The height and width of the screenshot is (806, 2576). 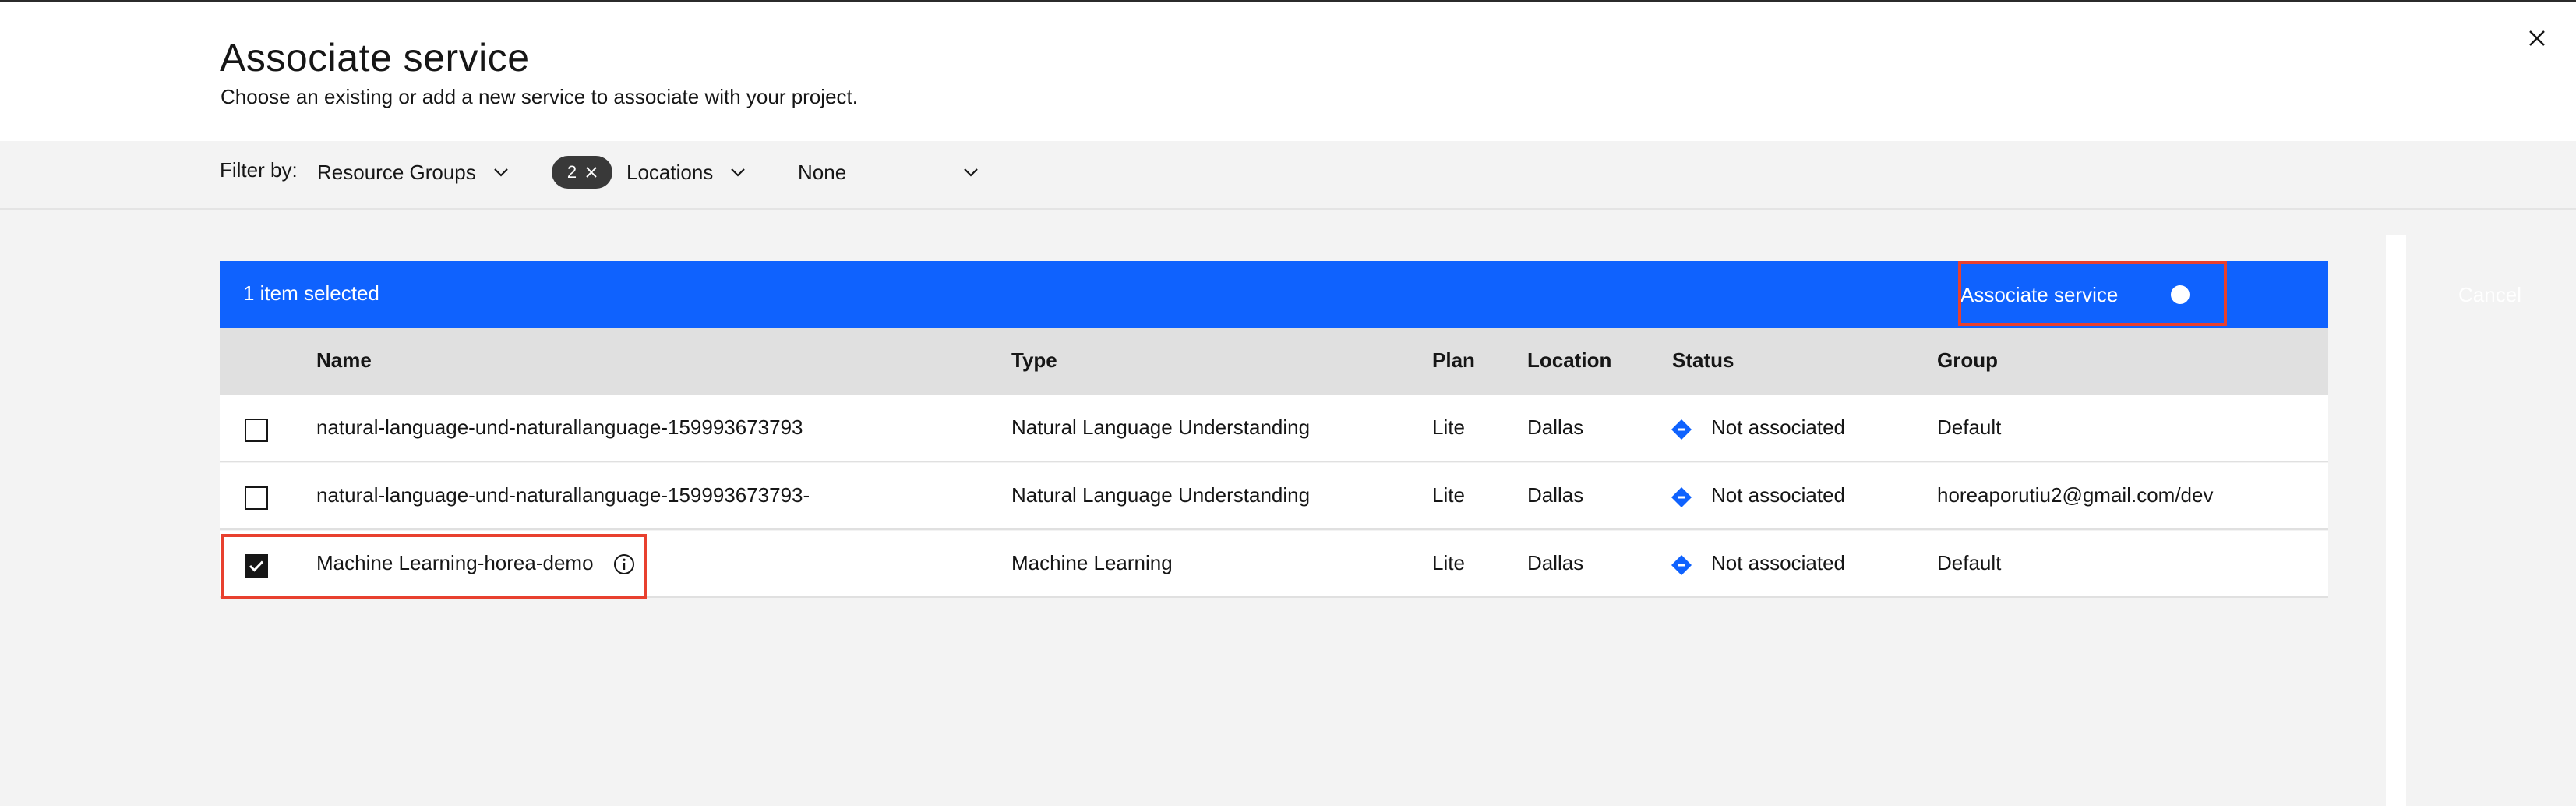 What do you see at coordinates (571, 172) in the screenshot?
I see `locations-count: 2` at bounding box center [571, 172].